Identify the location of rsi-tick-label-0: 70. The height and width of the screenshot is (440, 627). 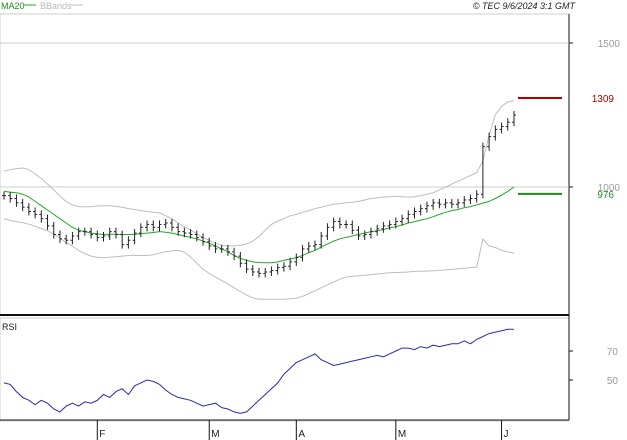
(613, 352).